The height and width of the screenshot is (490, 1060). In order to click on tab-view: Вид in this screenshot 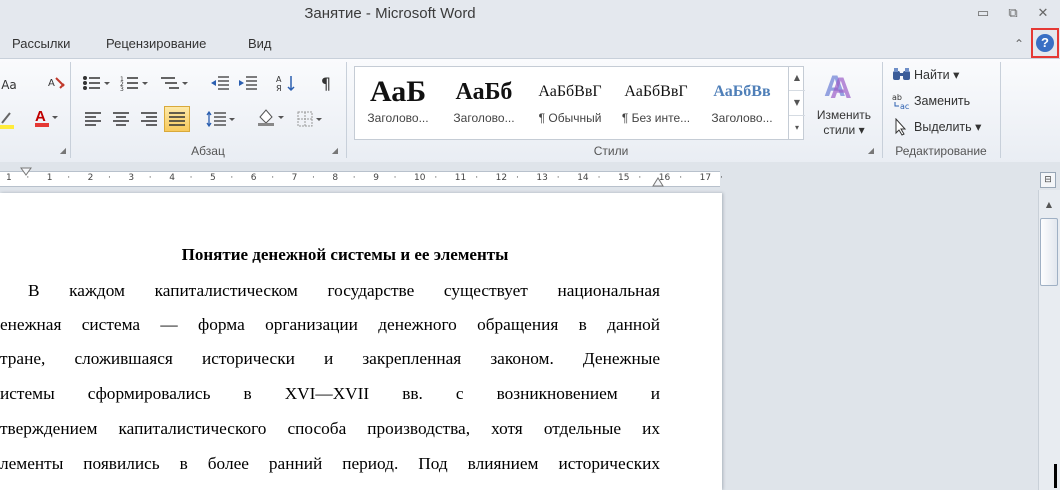, I will do `click(260, 44)`.